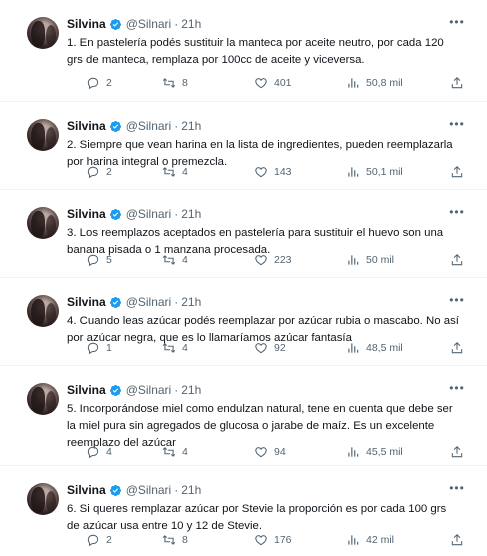 This screenshot has height=556, width=487. I want to click on views-button: 42 mil, so click(370, 540).